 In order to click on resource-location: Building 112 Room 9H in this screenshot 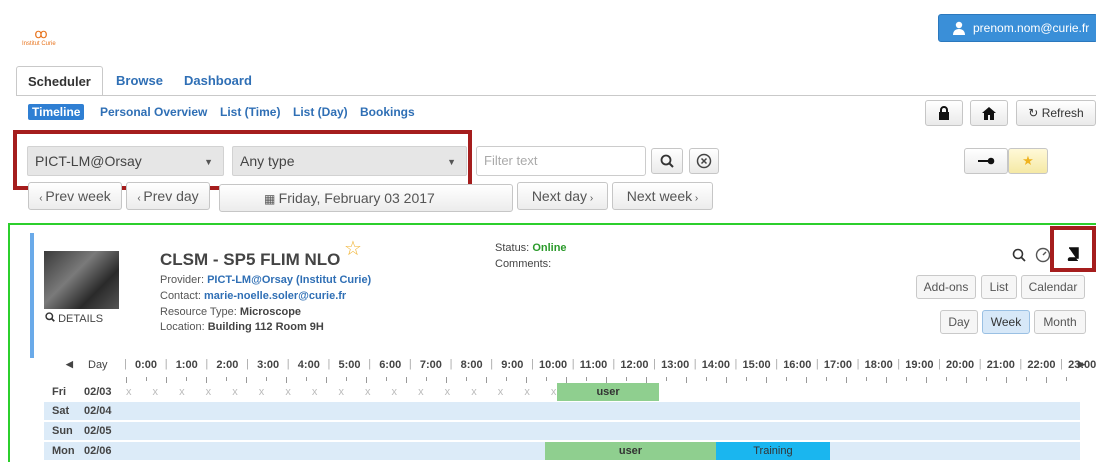, I will do `click(265, 327)`.